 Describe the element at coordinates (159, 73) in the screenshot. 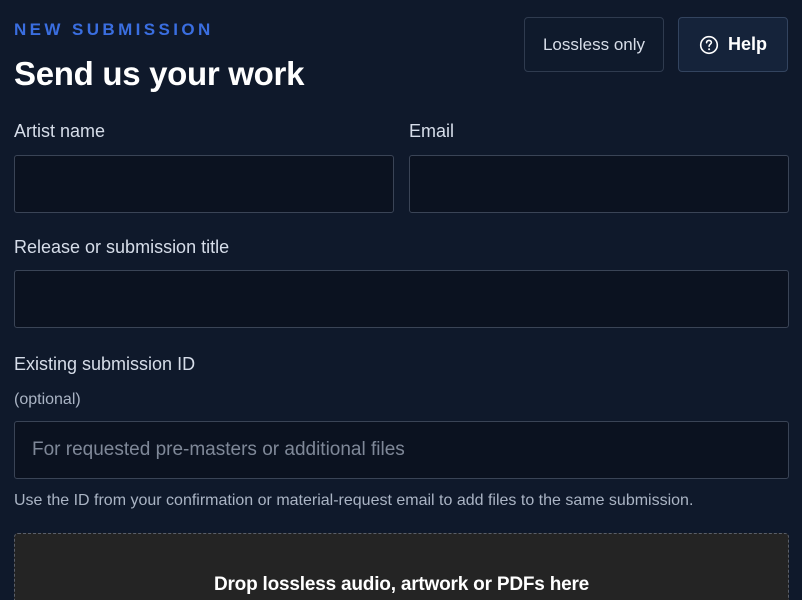

I see `page-title: Send us your work` at that location.